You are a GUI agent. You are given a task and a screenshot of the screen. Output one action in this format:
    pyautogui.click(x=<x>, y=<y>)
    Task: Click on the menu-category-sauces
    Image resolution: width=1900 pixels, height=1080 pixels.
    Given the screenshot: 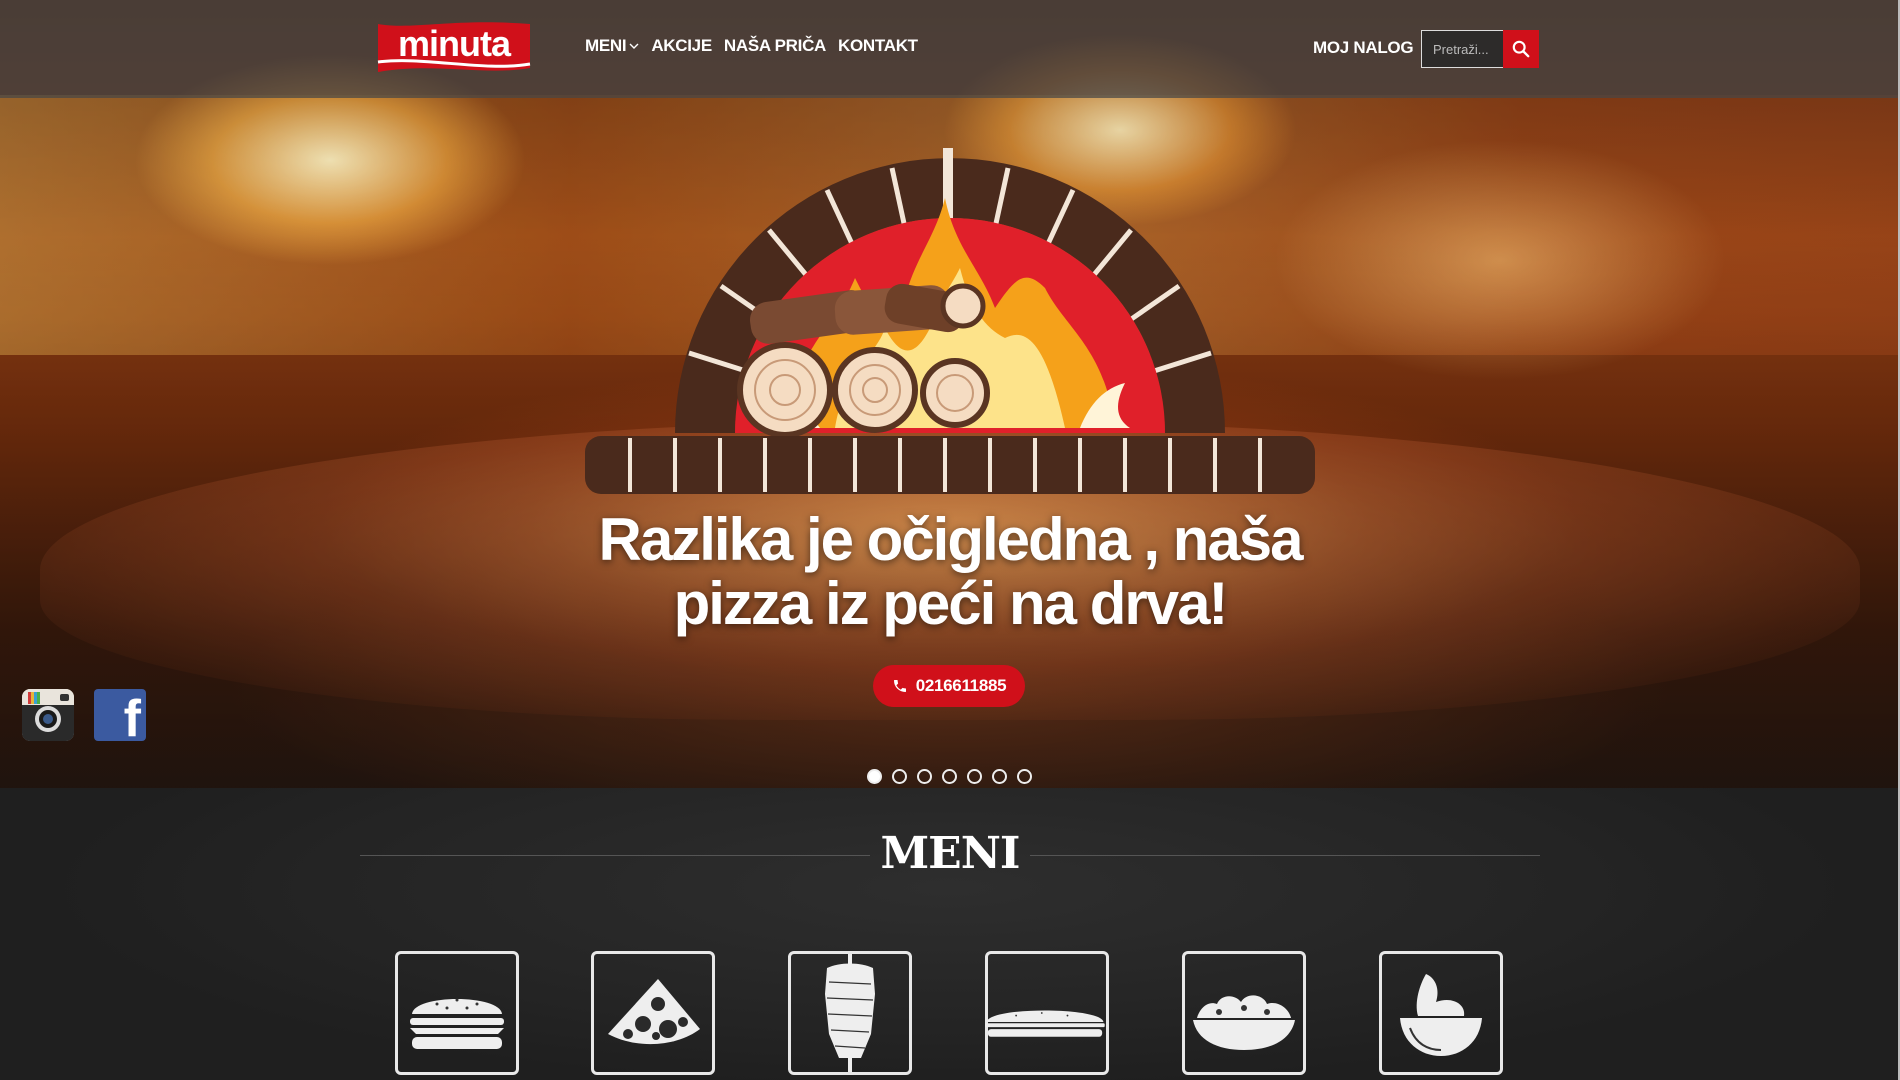 What is the action you would take?
    pyautogui.click(x=1441, y=1013)
    